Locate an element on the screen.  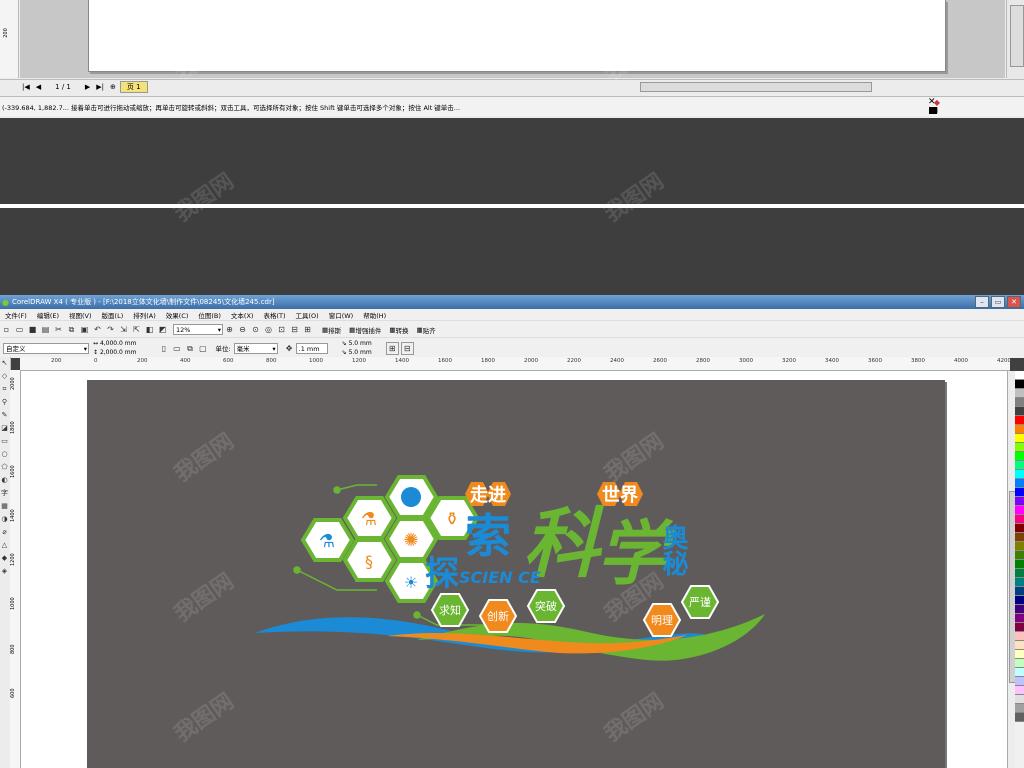
previous-vertical-scrollbar is located at coordinates (1015, 39).